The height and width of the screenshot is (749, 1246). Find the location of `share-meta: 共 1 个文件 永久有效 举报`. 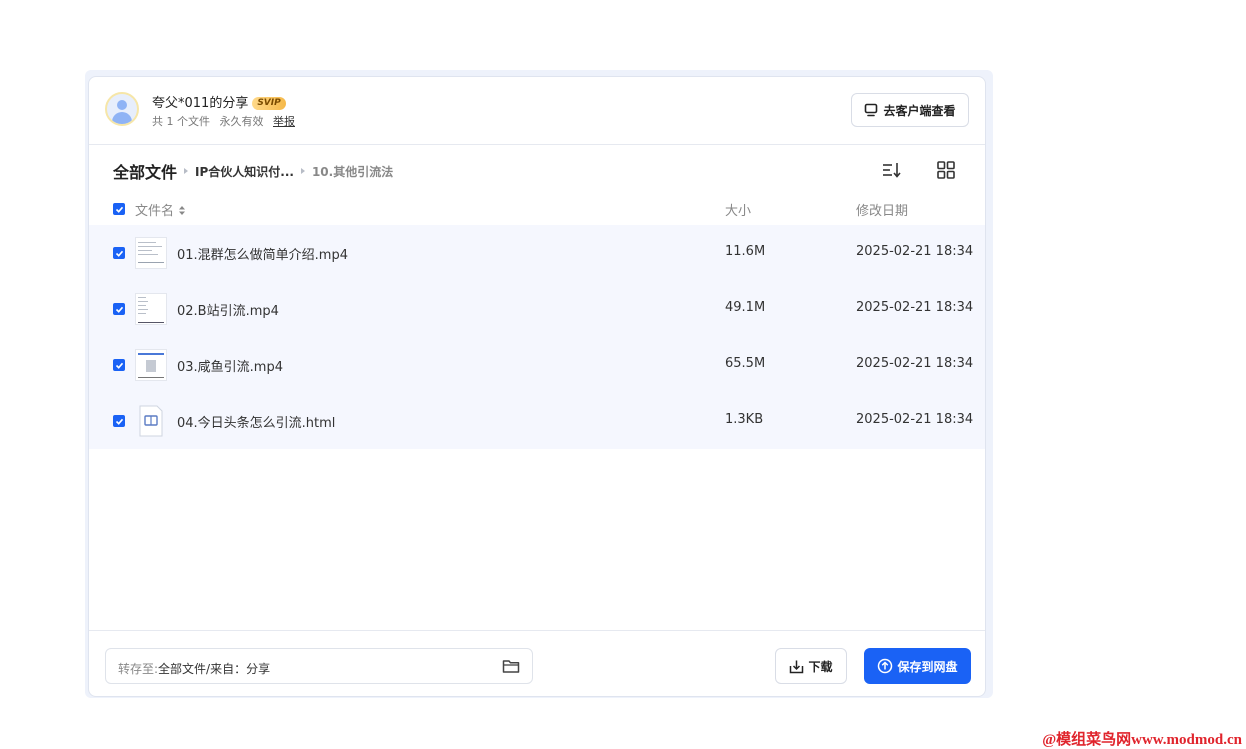

share-meta: 共 1 个文件 永久有效 举报 is located at coordinates (226, 121).